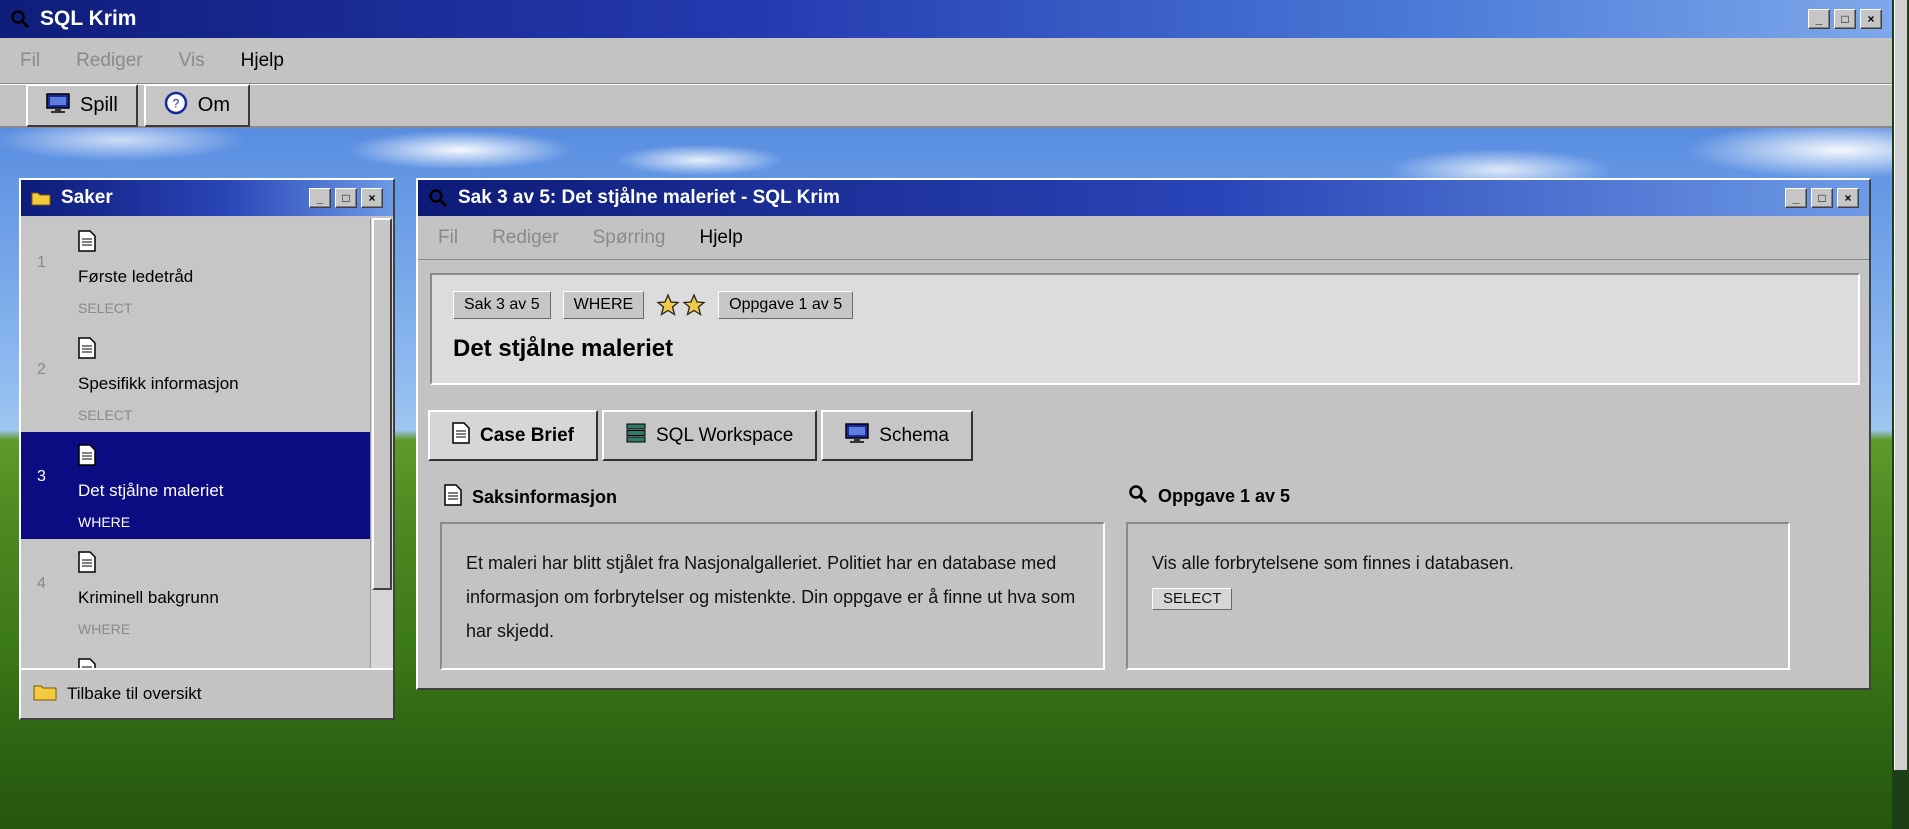 The height and width of the screenshot is (829, 1909). I want to click on tab-label: Case Brief, so click(527, 435).